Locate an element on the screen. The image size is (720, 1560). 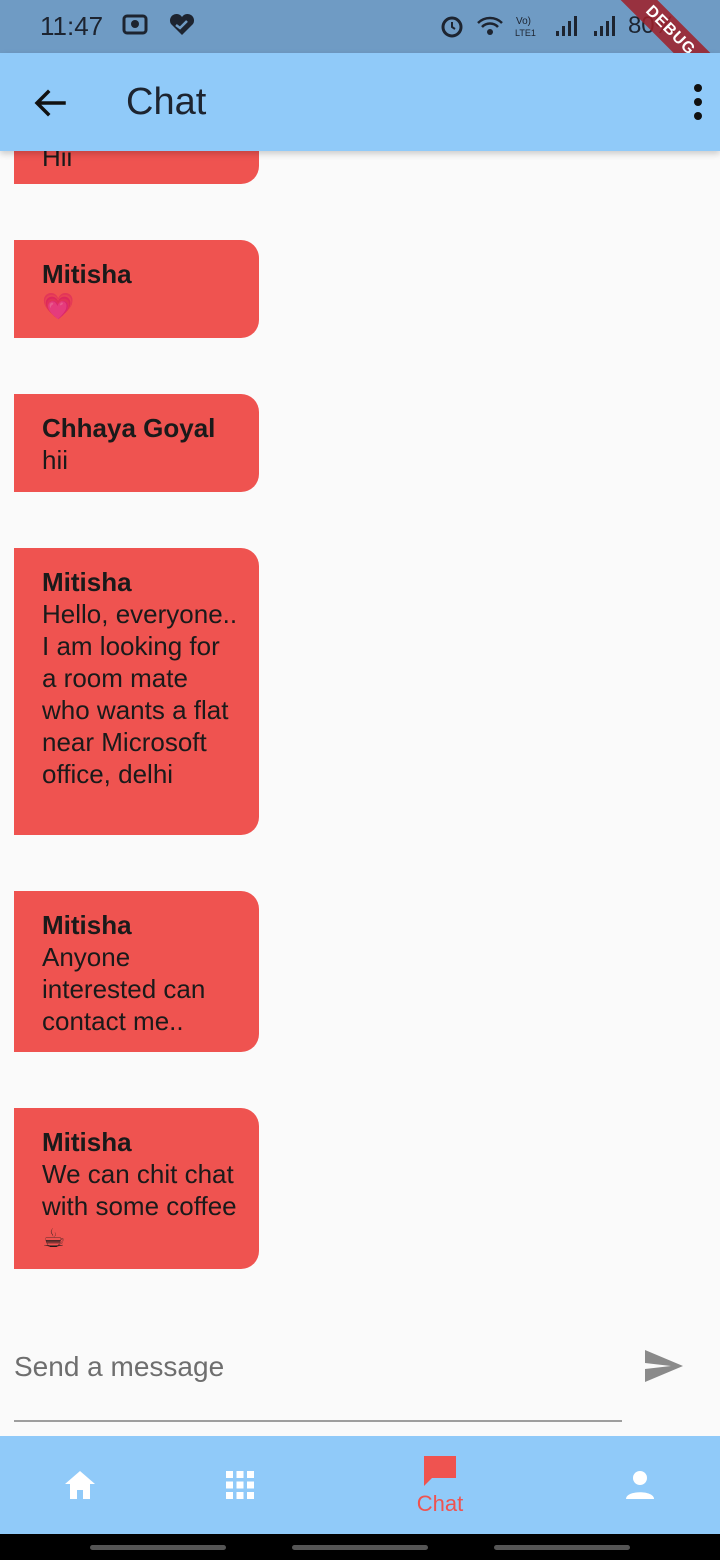
health-heart-icon is located at coordinates (182, 24).